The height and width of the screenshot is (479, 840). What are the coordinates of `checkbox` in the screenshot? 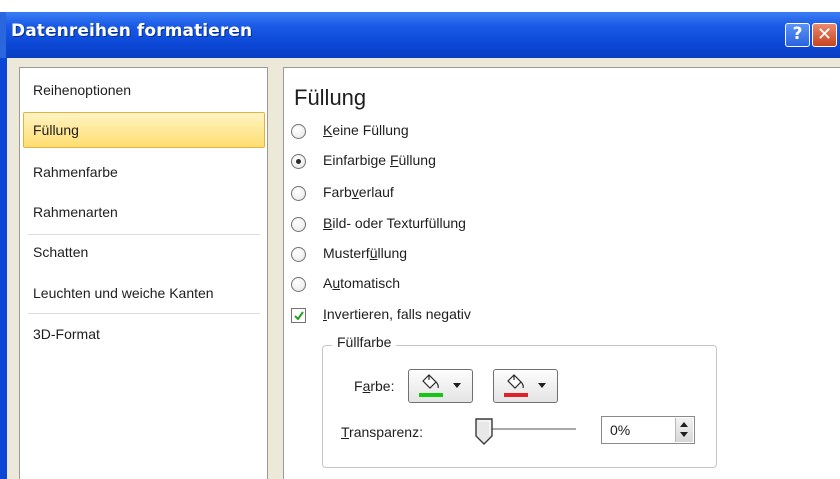 It's located at (298, 315).